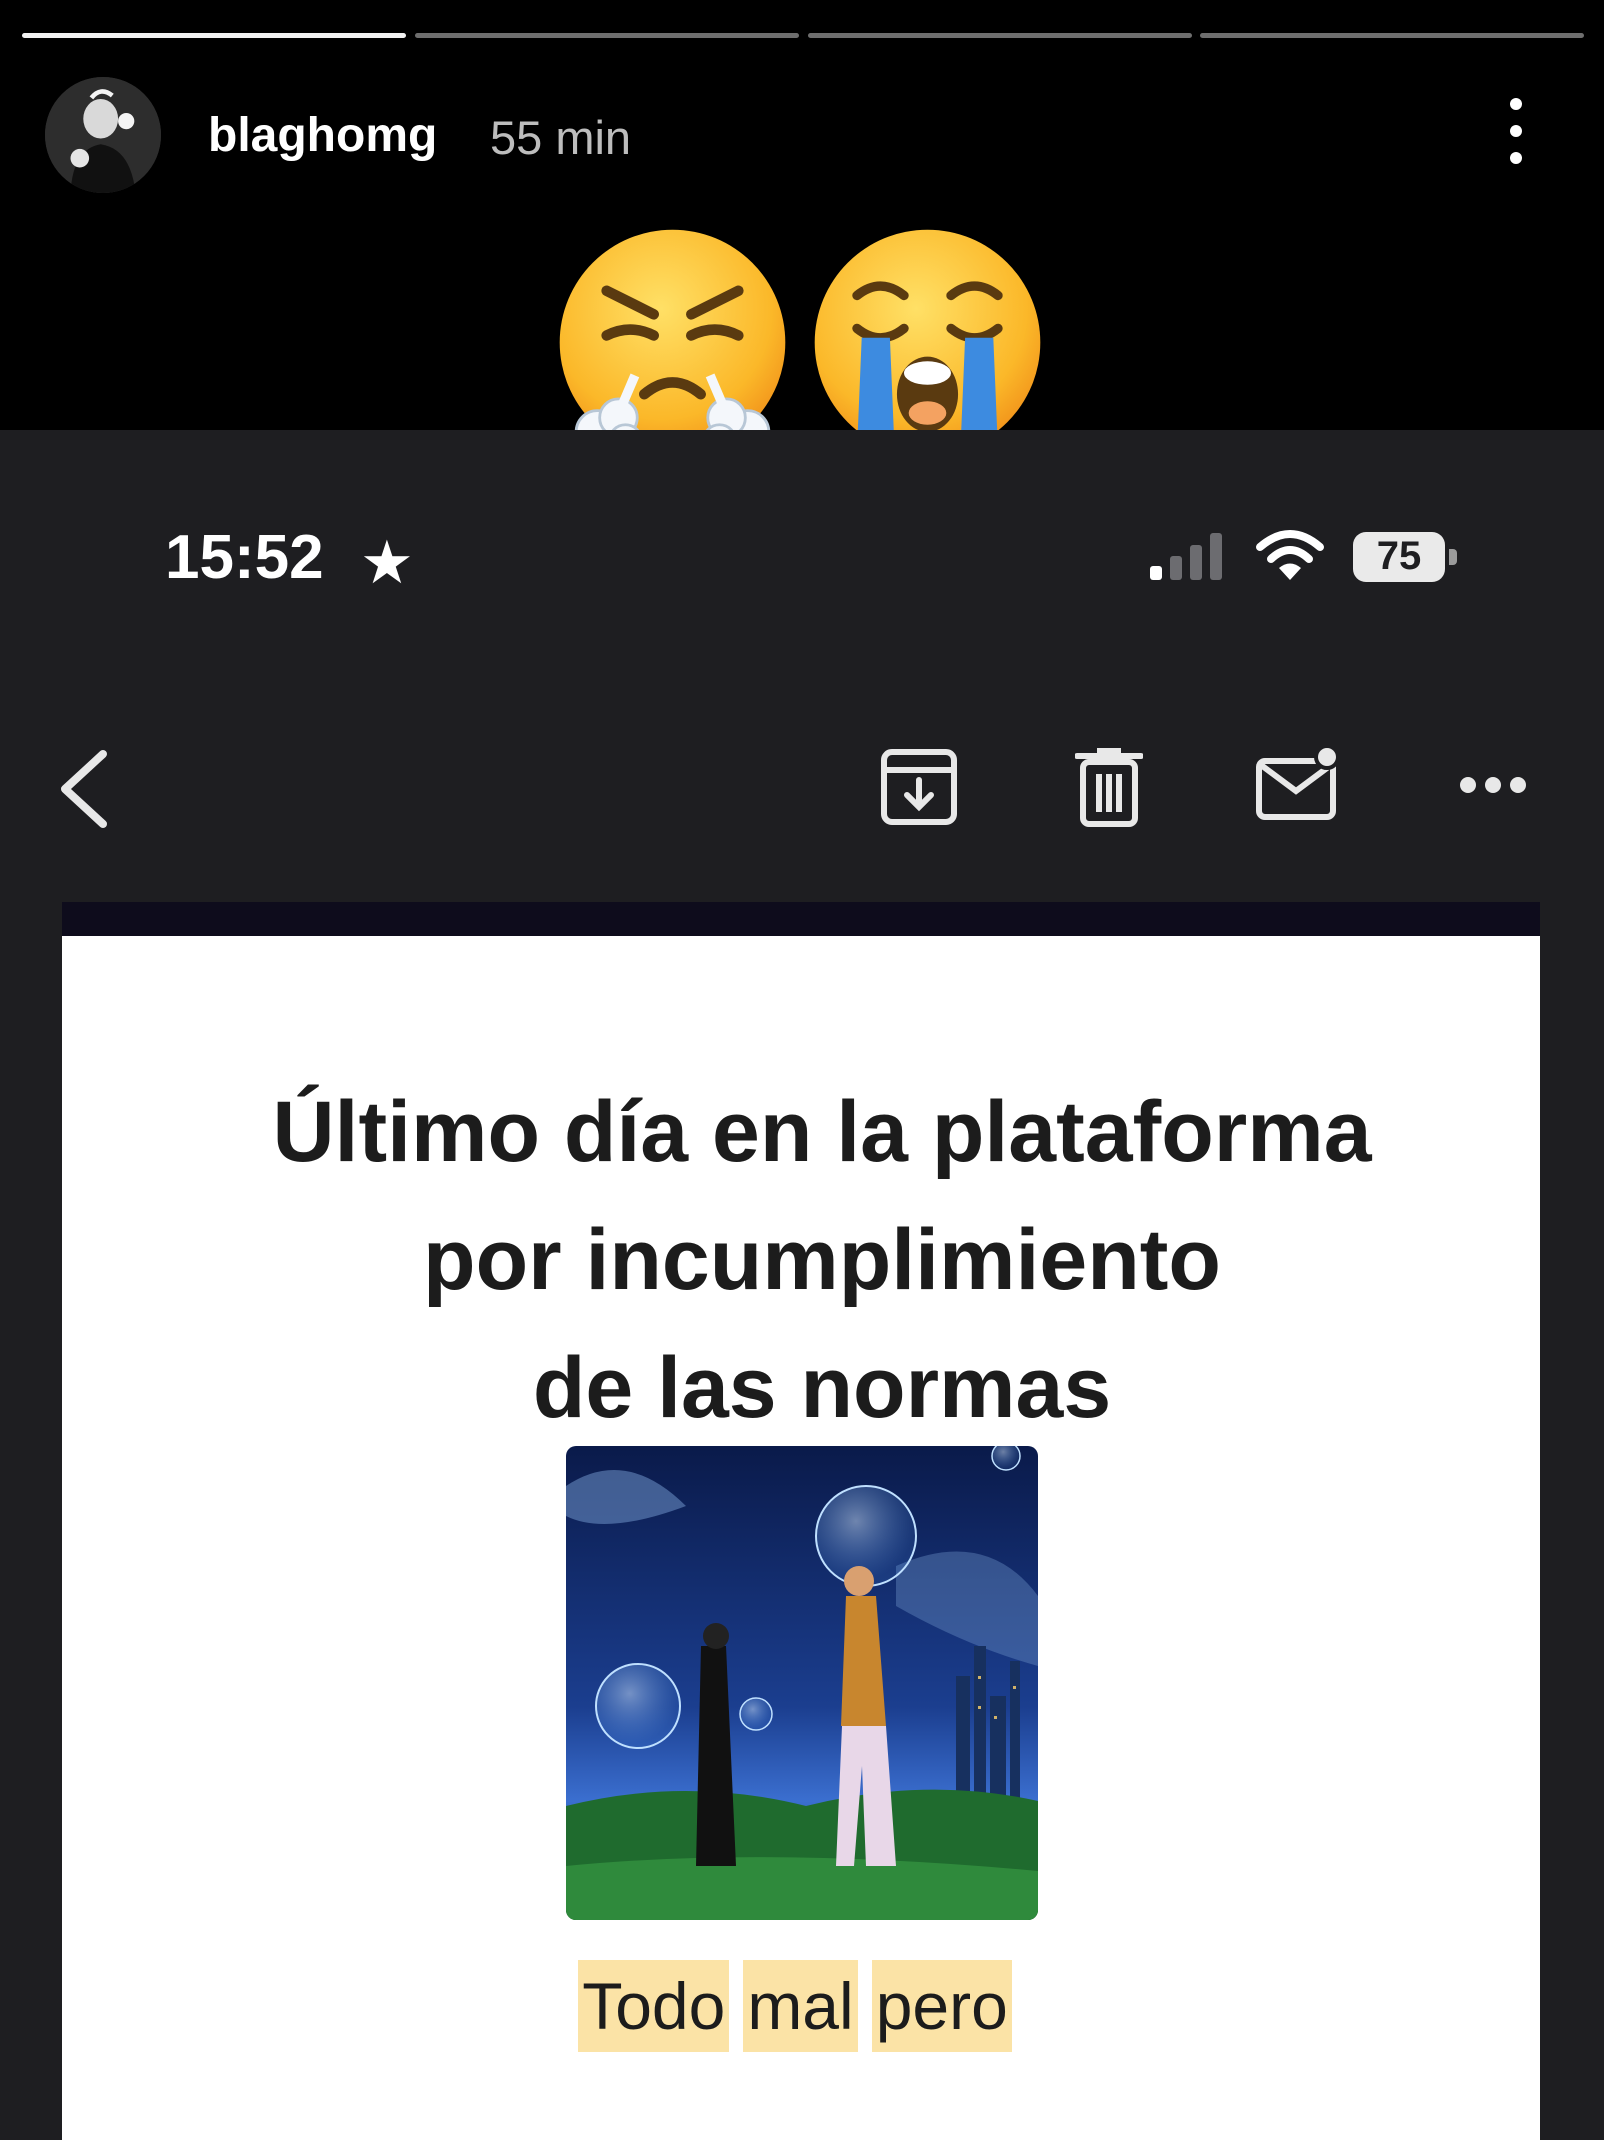 The width and height of the screenshot is (1604, 2140). Describe the element at coordinates (244, 557) in the screenshot. I see `status-time: 15:52` at that location.